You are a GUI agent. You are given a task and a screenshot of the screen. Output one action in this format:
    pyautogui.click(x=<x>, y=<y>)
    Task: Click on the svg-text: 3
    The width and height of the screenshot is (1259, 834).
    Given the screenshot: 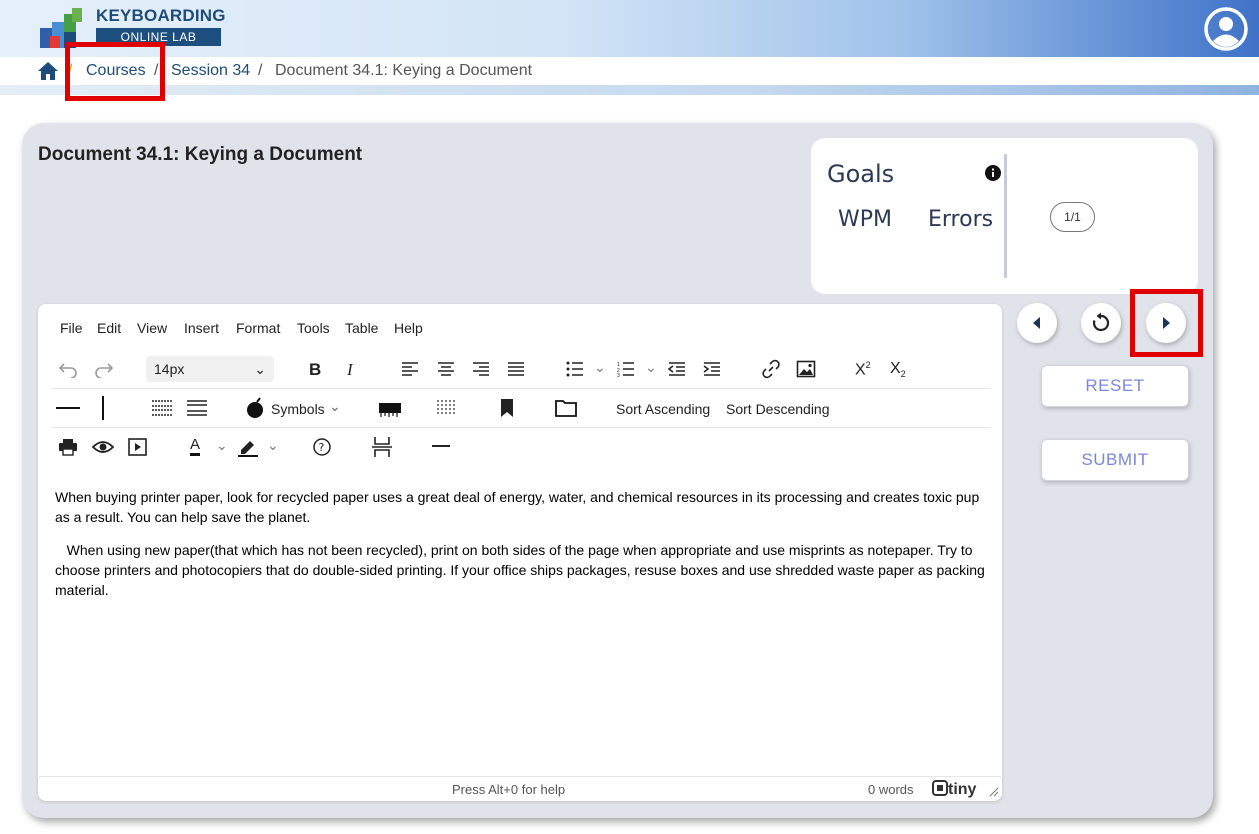 What is the action you would take?
    pyautogui.click(x=618, y=375)
    